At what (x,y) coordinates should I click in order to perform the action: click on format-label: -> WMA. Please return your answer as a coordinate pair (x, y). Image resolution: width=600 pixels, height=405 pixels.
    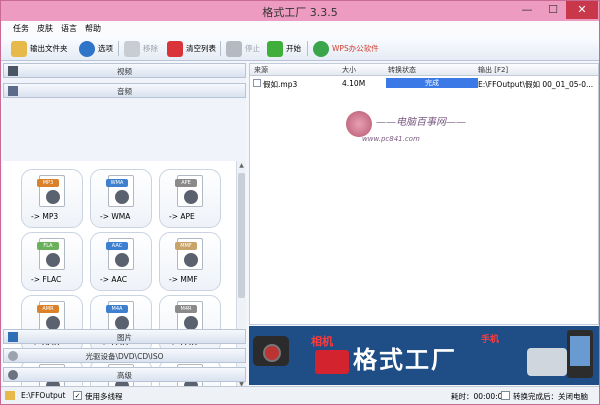
    Looking at the image, I should click on (115, 216).